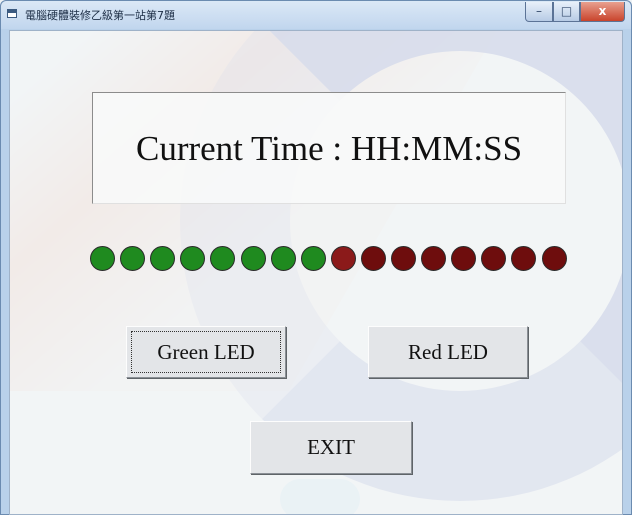 The height and width of the screenshot is (515, 632). Describe the element at coordinates (539, 12) in the screenshot. I see `minimize-button: –` at that location.